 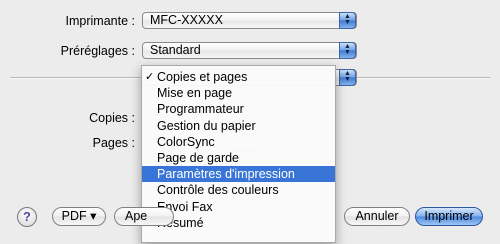 I want to click on printer-value: MFC-XXXXX, so click(x=186, y=20).